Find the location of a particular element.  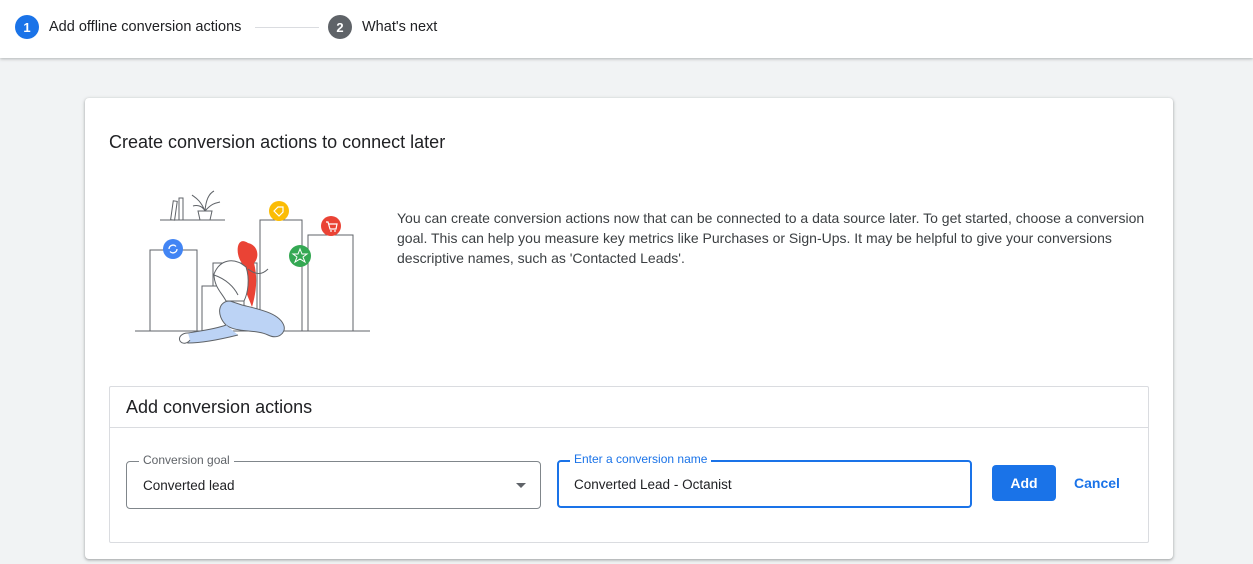

cancel-button: Cancel is located at coordinates (1097, 483).